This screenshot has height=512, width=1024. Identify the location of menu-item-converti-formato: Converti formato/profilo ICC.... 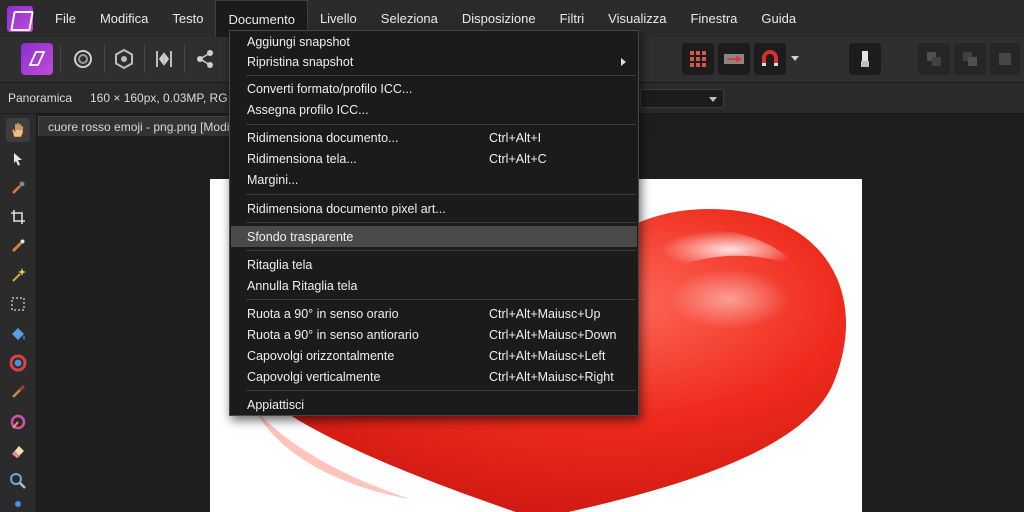
(434, 88).